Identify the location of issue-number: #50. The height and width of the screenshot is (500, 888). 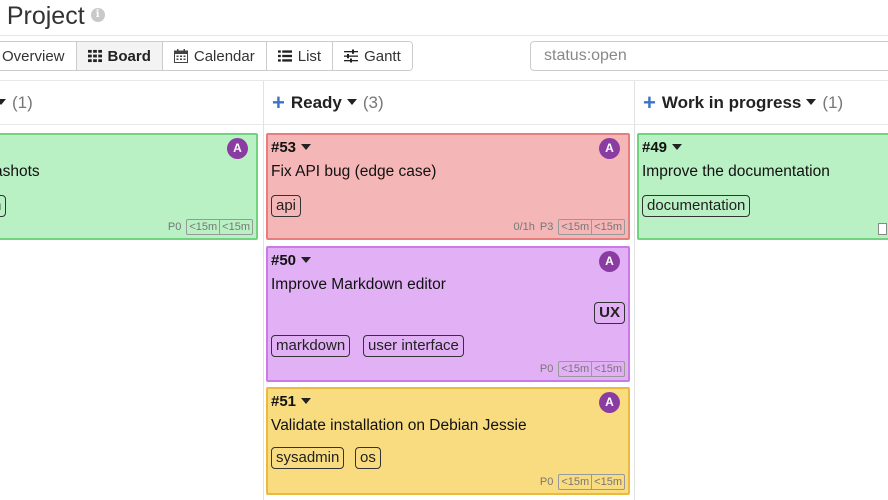
(291, 260).